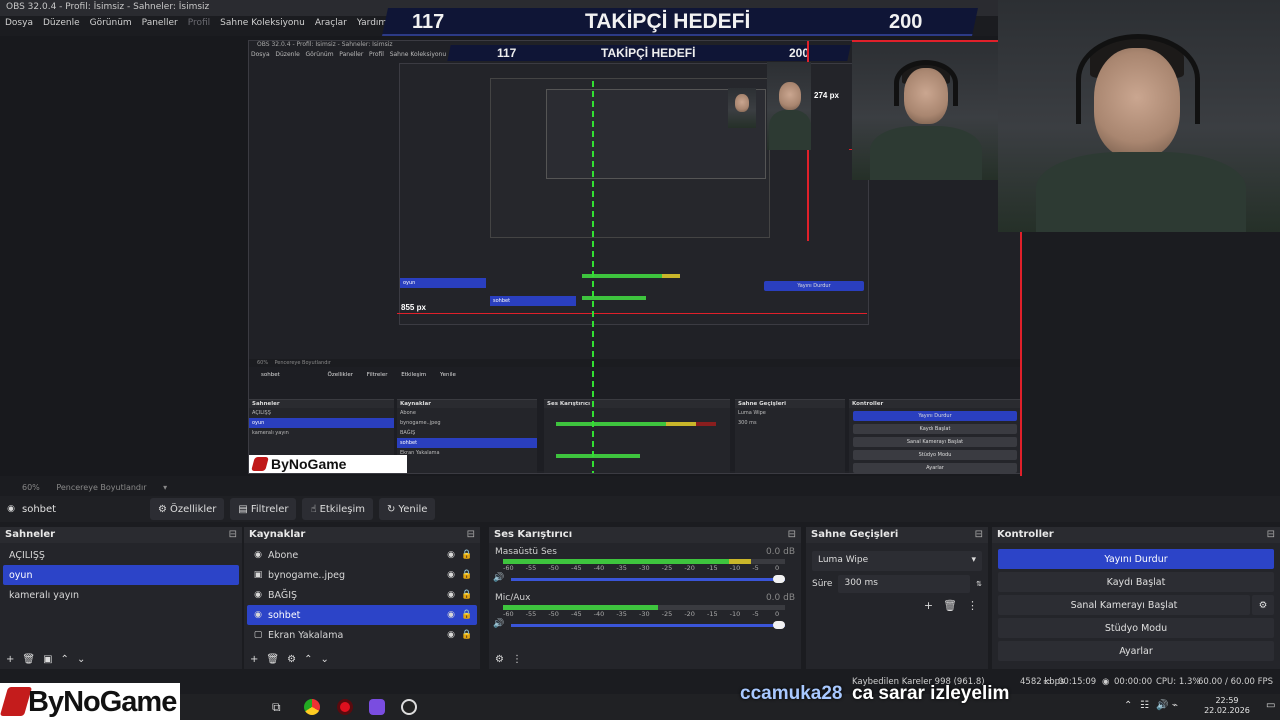 Image resolution: width=1280 pixels, height=720 pixels. What do you see at coordinates (338, 509) in the screenshot?
I see `interact-button: ☝ Etkileşim` at bounding box center [338, 509].